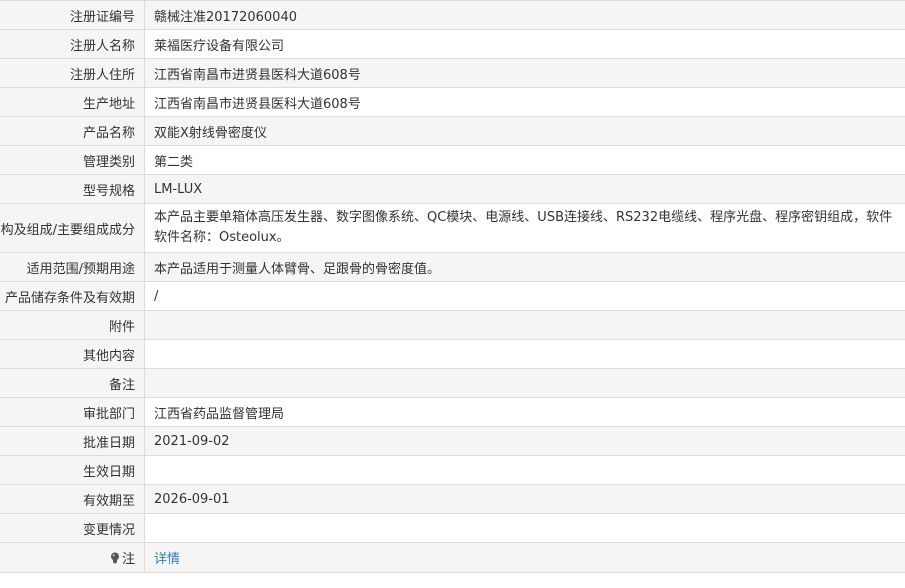 This screenshot has height=588, width=905. Describe the element at coordinates (72, 557) in the screenshot. I see `label-note: 注` at that location.